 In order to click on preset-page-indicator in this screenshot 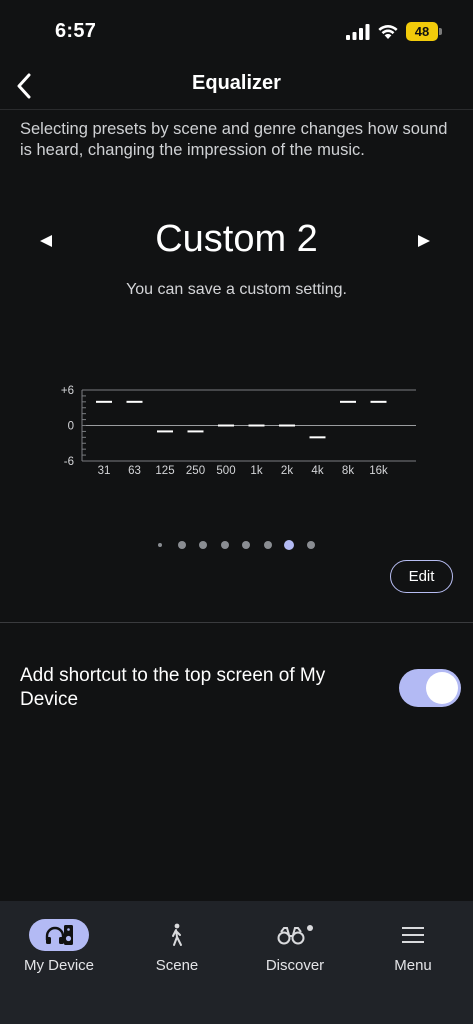, I will do `click(240, 545)`.